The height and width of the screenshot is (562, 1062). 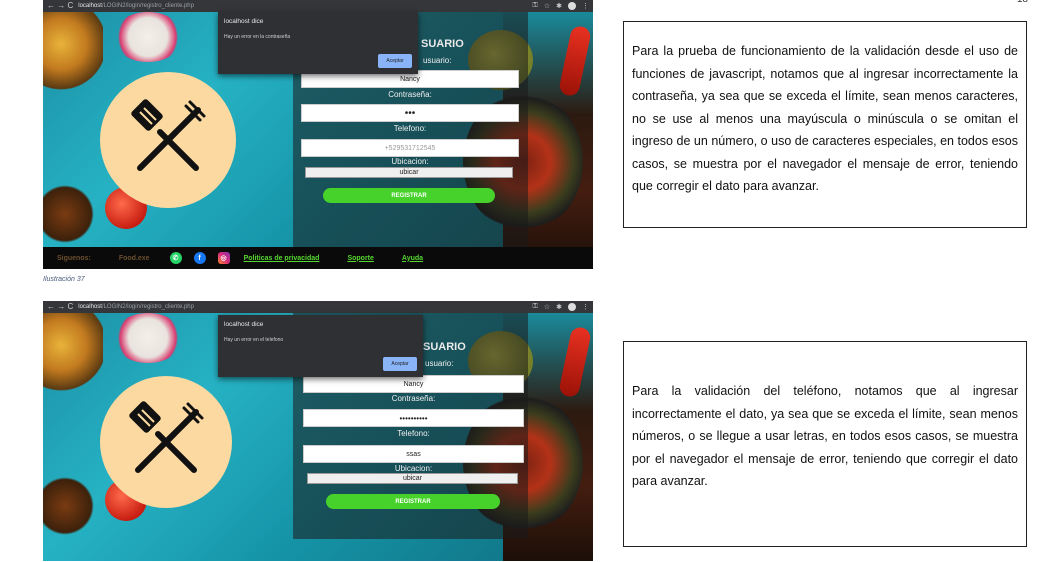 What do you see at coordinates (412, 258) in the screenshot?
I see `help-link: Ayuda` at bounding box center [412, 258].